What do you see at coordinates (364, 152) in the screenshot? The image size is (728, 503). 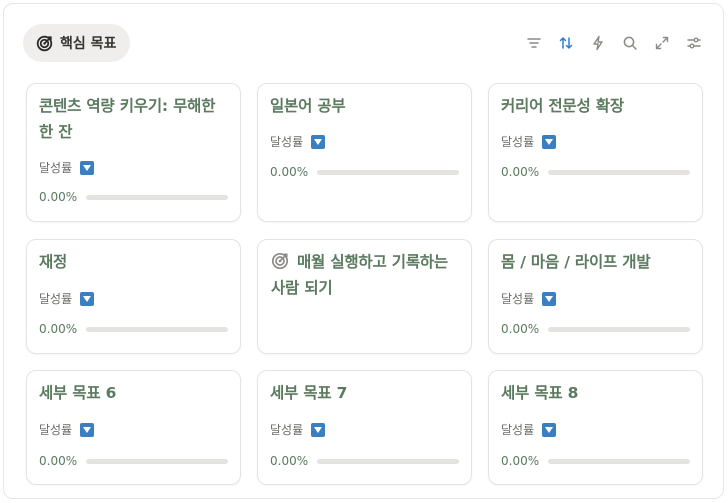 I see `goal-card: 일본어 공부 달성률 0.00%` at bounding box center [364, 152].